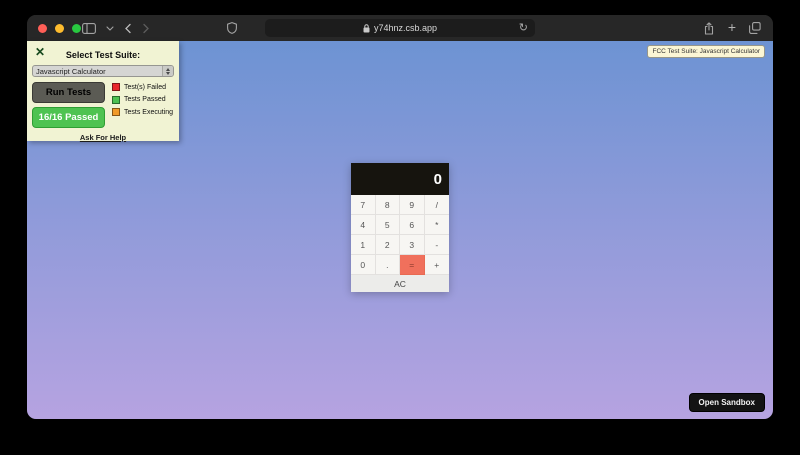 This screenshot has width=800, height=455. What do you see at coordinates (103, 55) in the screenshot?
I see `select-test-suite-label: Select Test Suite:` at bounding box center [103, 55].